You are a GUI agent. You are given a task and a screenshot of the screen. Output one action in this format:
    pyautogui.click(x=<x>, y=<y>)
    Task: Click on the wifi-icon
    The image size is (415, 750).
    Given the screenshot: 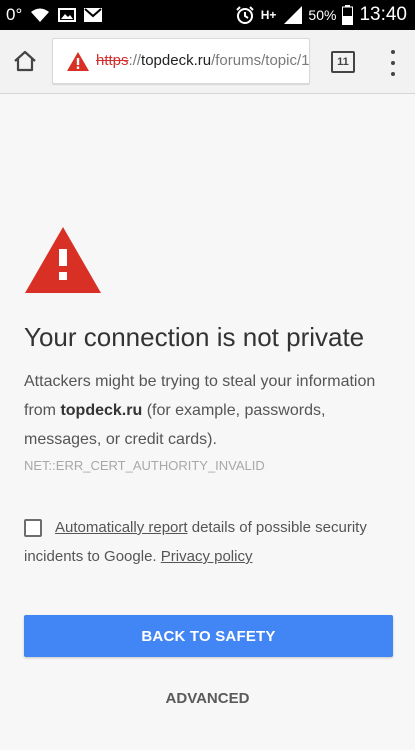 What is the action you would take?
    pyautogui.click(x=40, y=15)
    